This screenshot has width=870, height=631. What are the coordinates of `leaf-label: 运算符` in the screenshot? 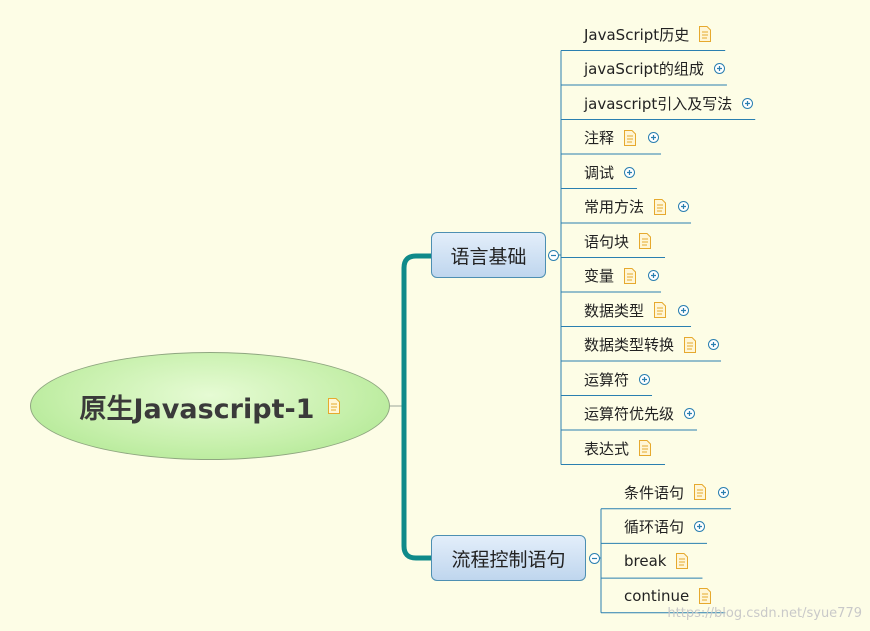 It's located at (607, 379).